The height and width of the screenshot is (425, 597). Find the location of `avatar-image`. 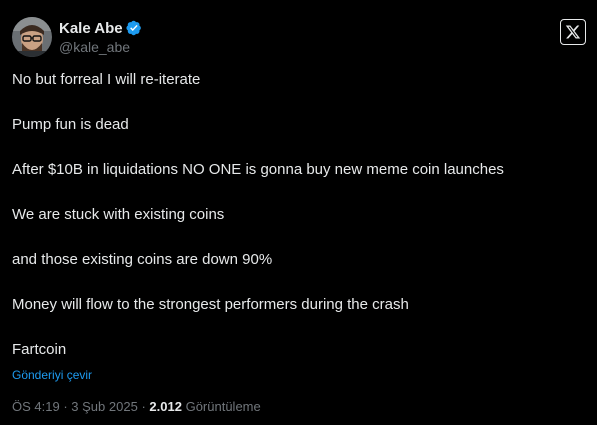

avatar-image is located at coordinates (32, 37).